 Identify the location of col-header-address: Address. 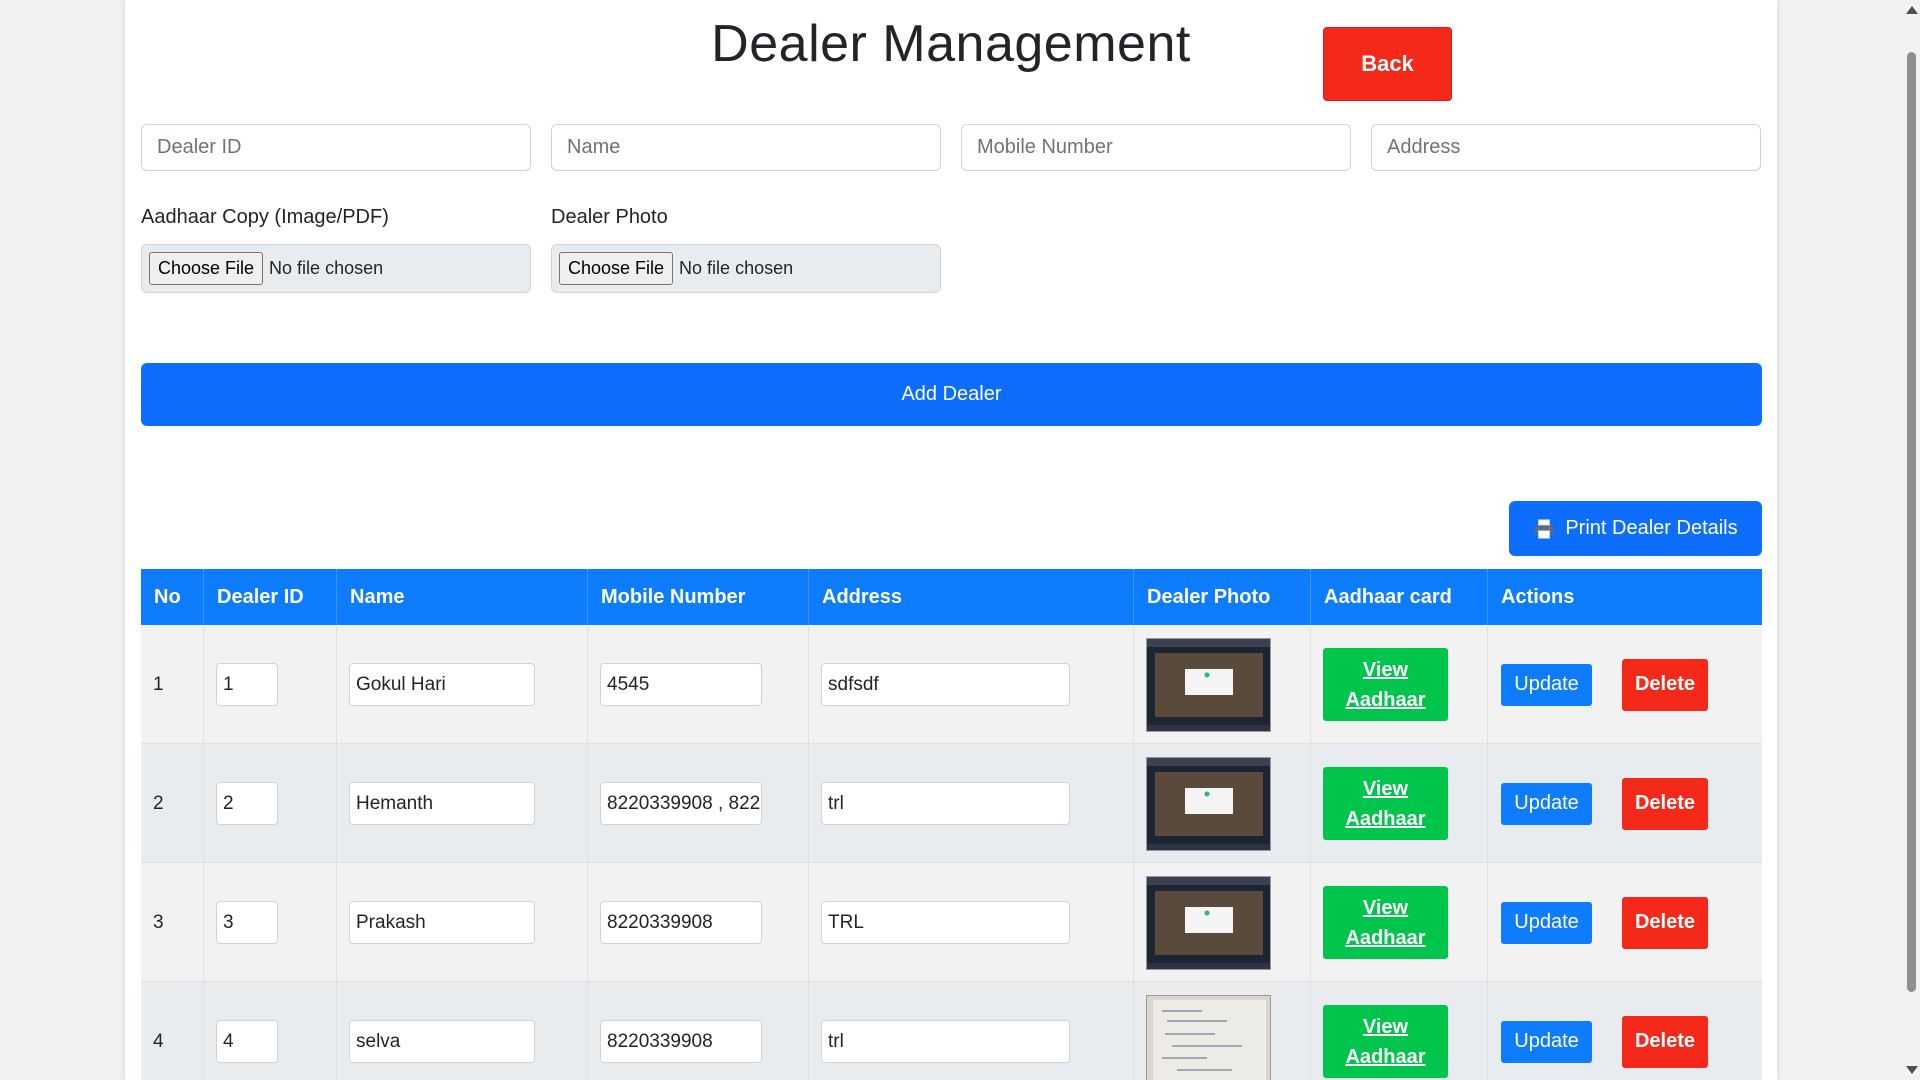
(971, 597).